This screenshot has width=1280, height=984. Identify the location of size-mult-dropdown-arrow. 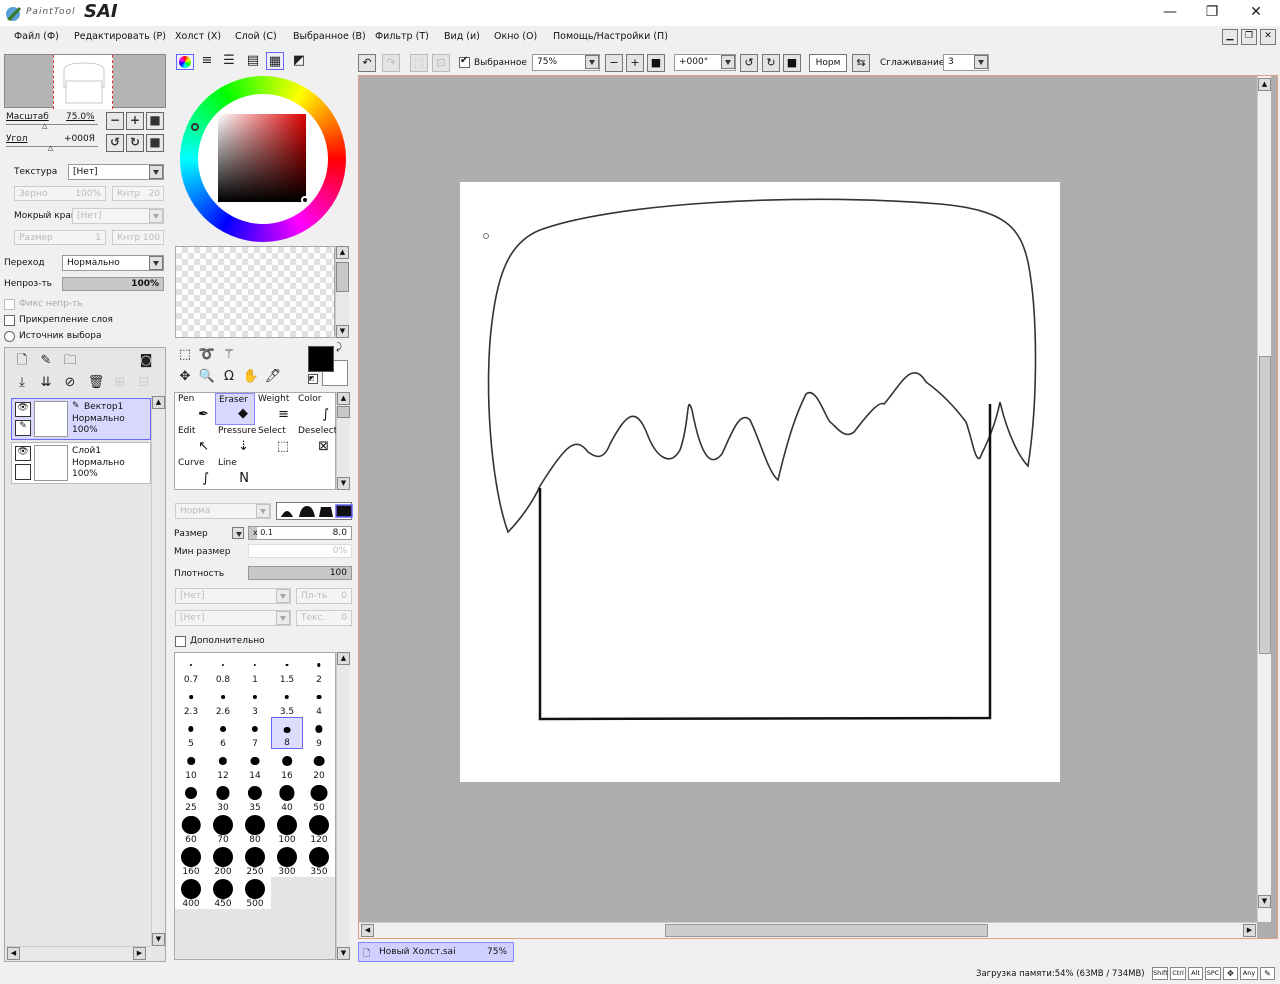
(238, 533).